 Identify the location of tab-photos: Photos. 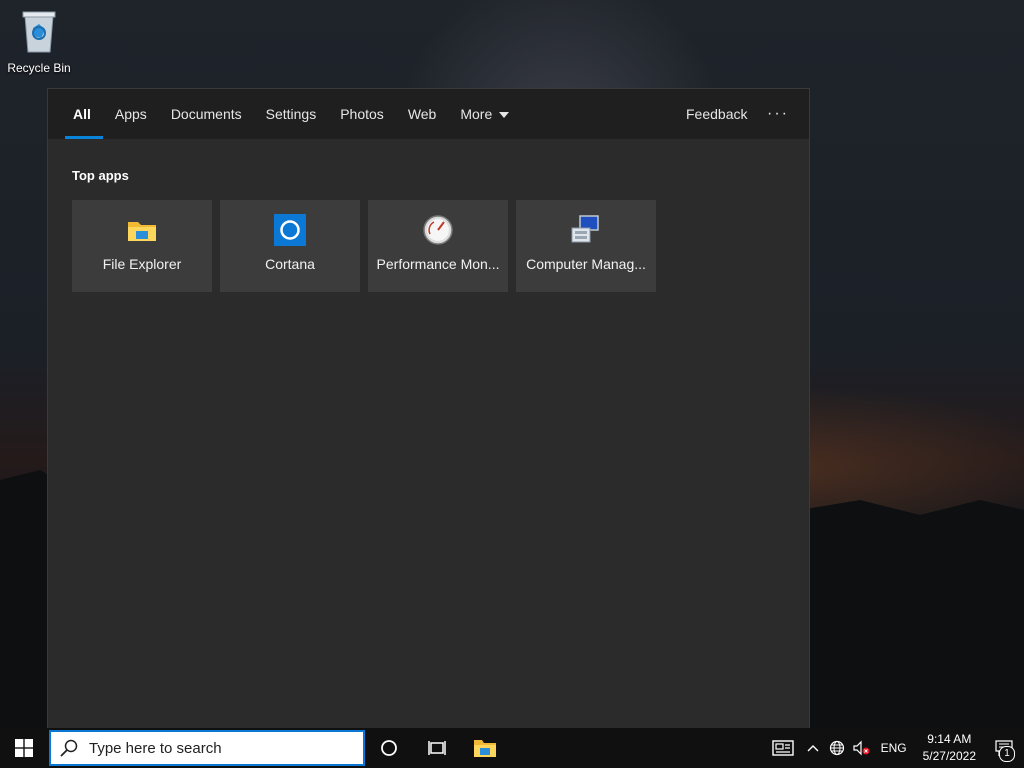
(362, 114).